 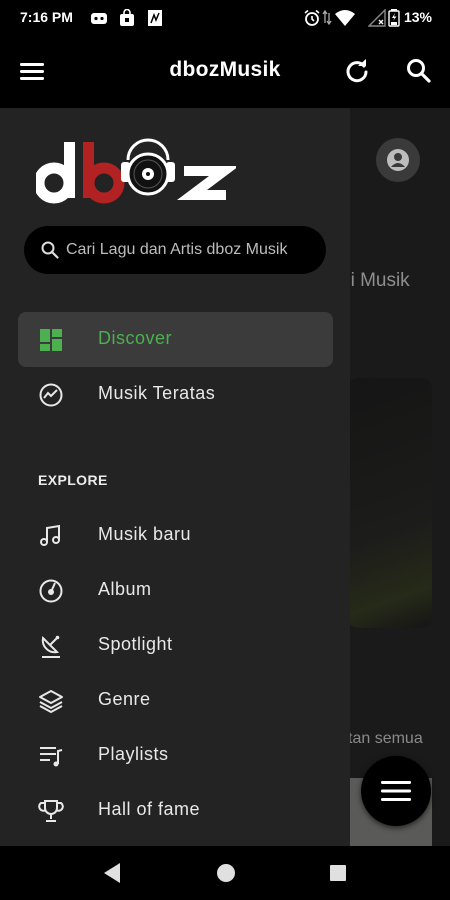 What do you see at coordinates (175, 590) in the screenshot?
I see `drawer-item-album: Album` at bounding box center [175, 590].